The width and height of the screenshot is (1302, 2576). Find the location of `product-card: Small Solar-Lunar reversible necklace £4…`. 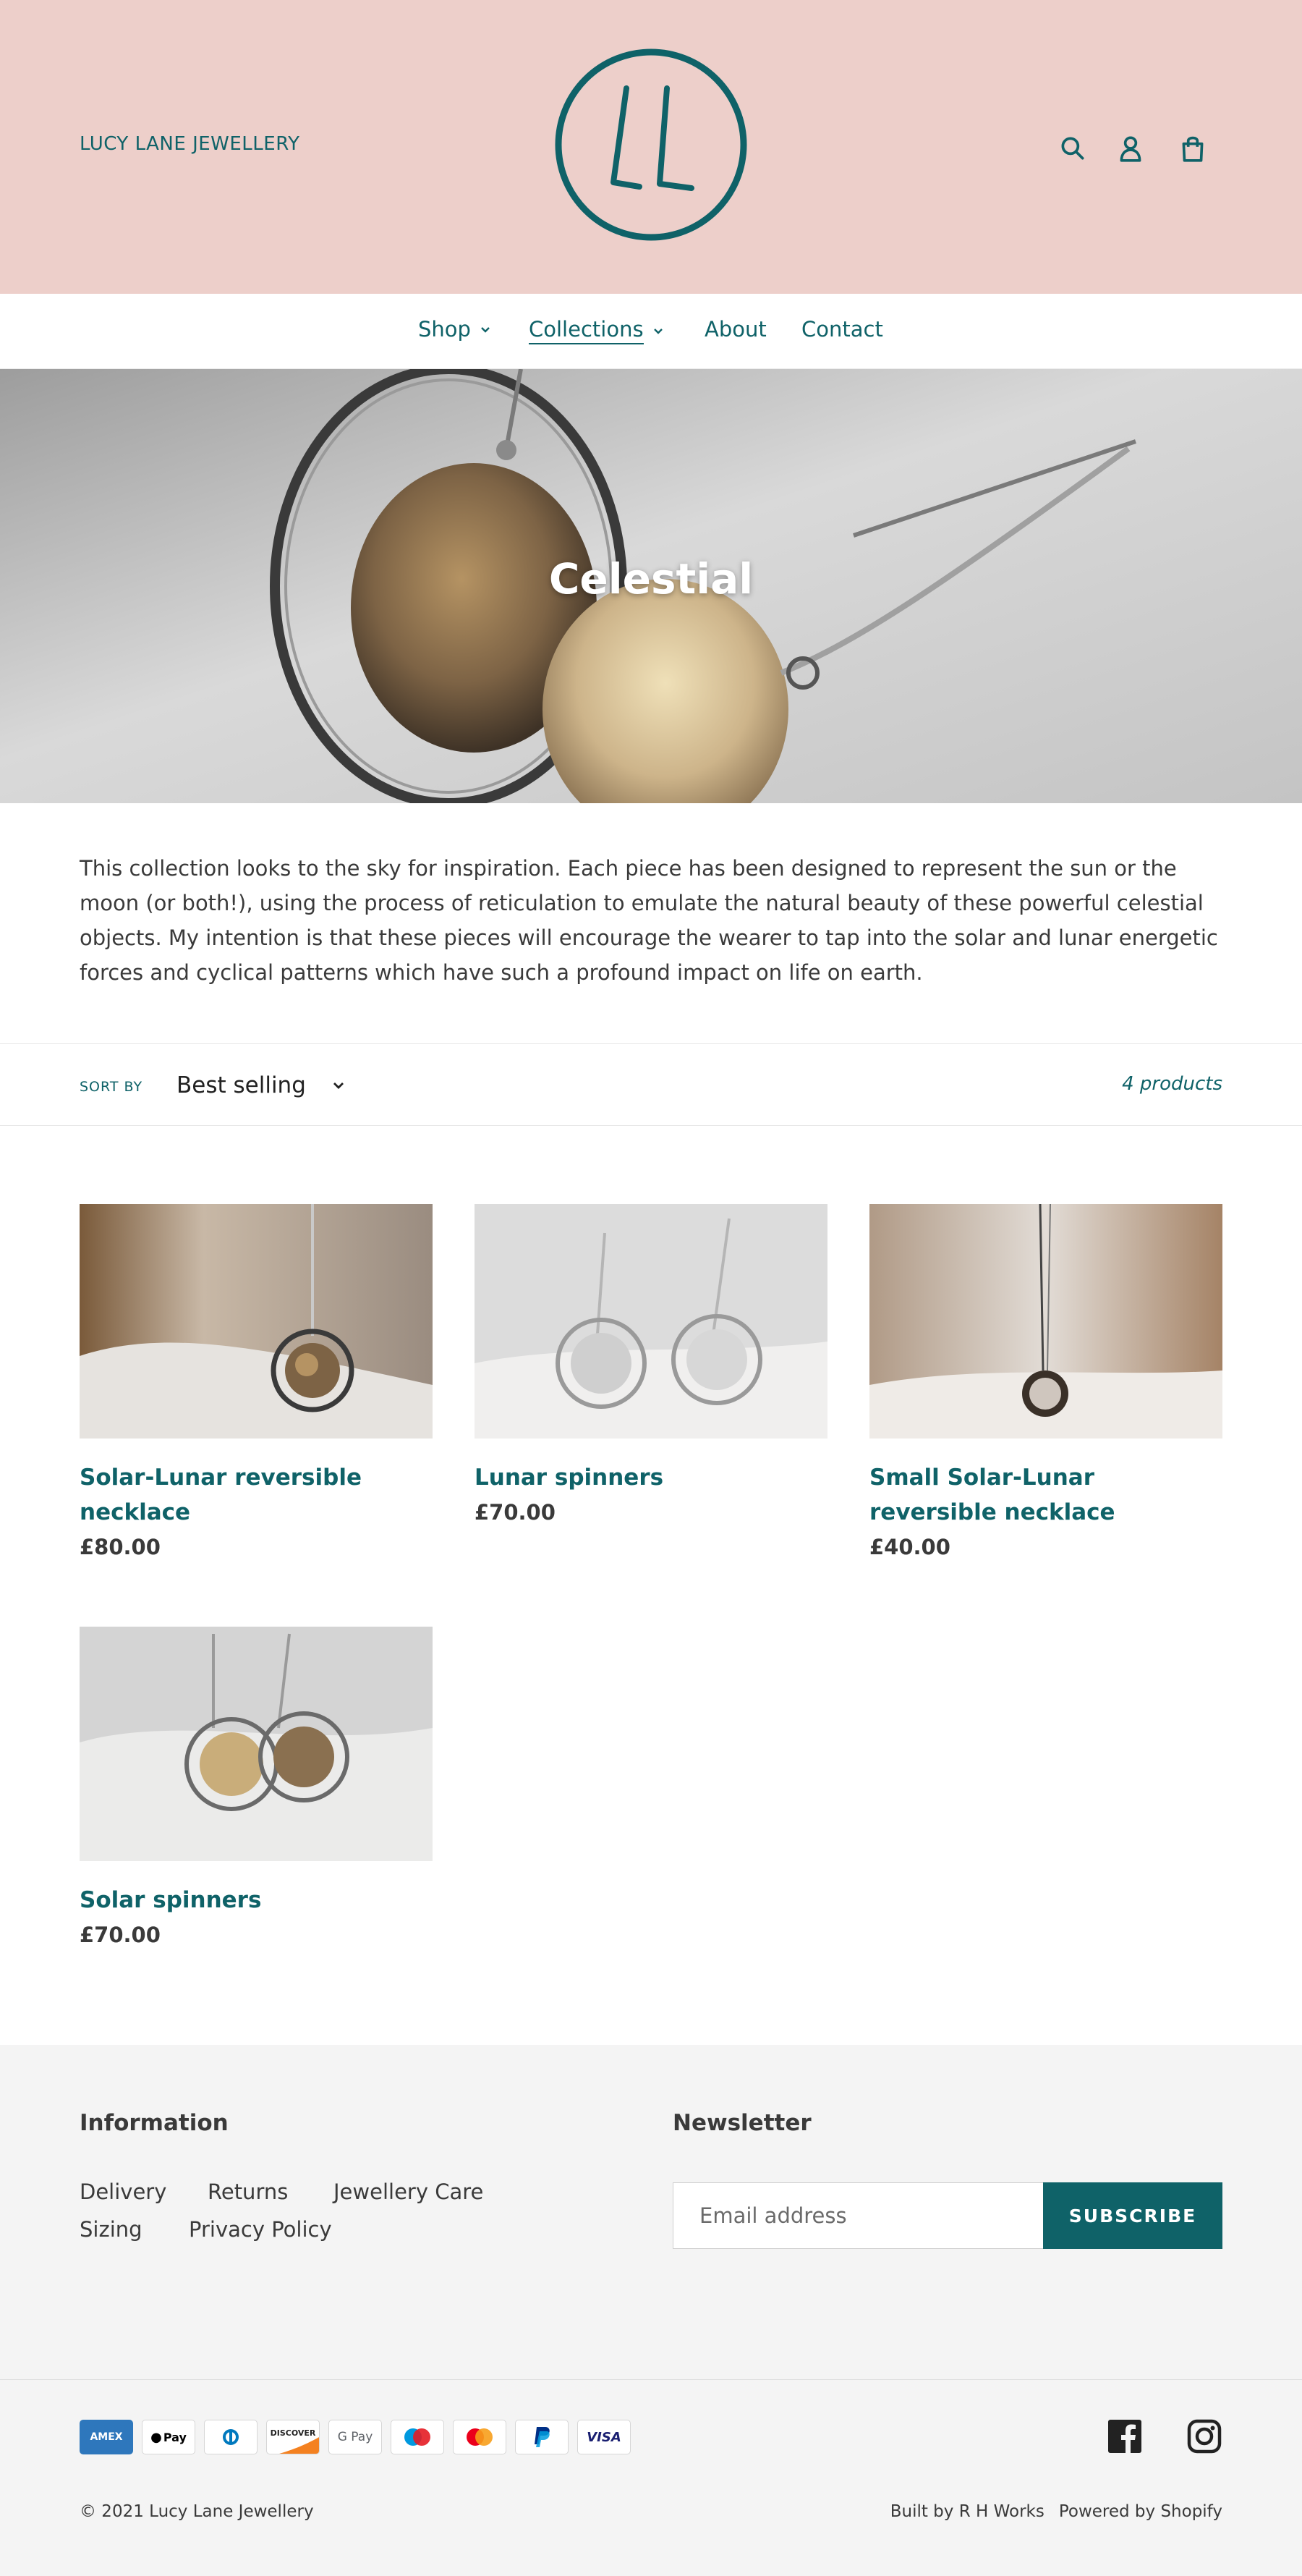

product-card: Small Solar-Lunar reversible necklace £4… is located at coordinates (1045, 1384).